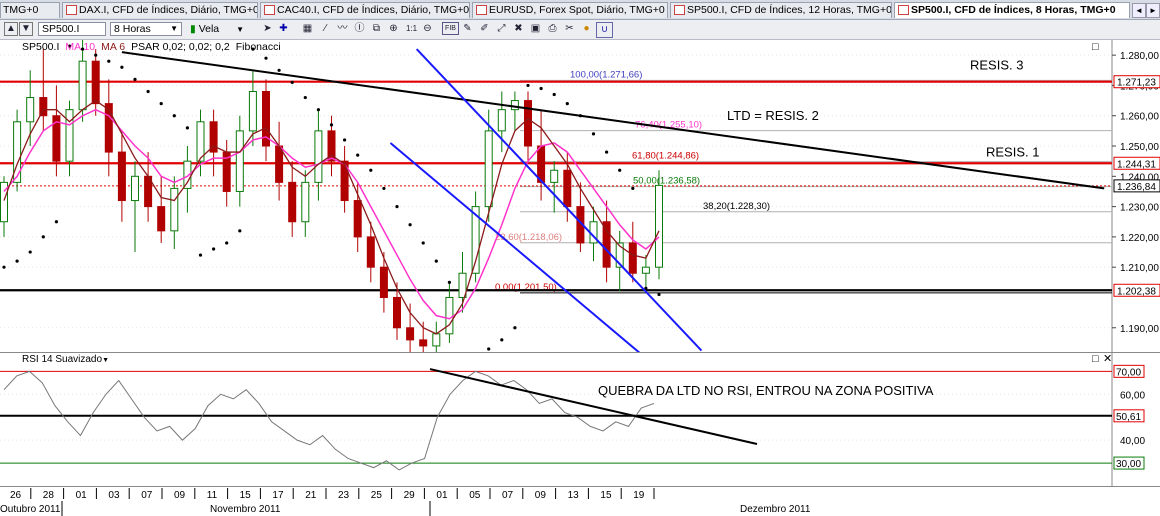  I want to click on tab-0: TMG+0, so click(30, 10).